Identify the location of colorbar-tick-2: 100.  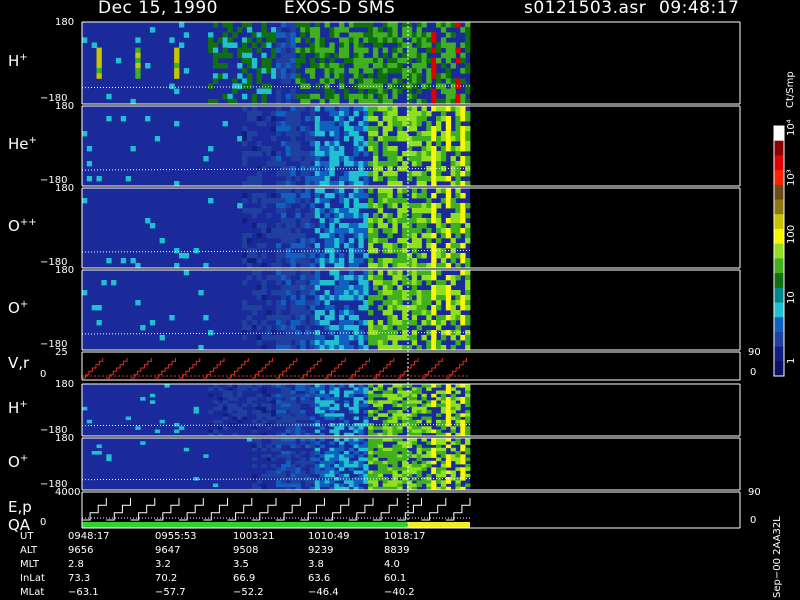
(791, 234).